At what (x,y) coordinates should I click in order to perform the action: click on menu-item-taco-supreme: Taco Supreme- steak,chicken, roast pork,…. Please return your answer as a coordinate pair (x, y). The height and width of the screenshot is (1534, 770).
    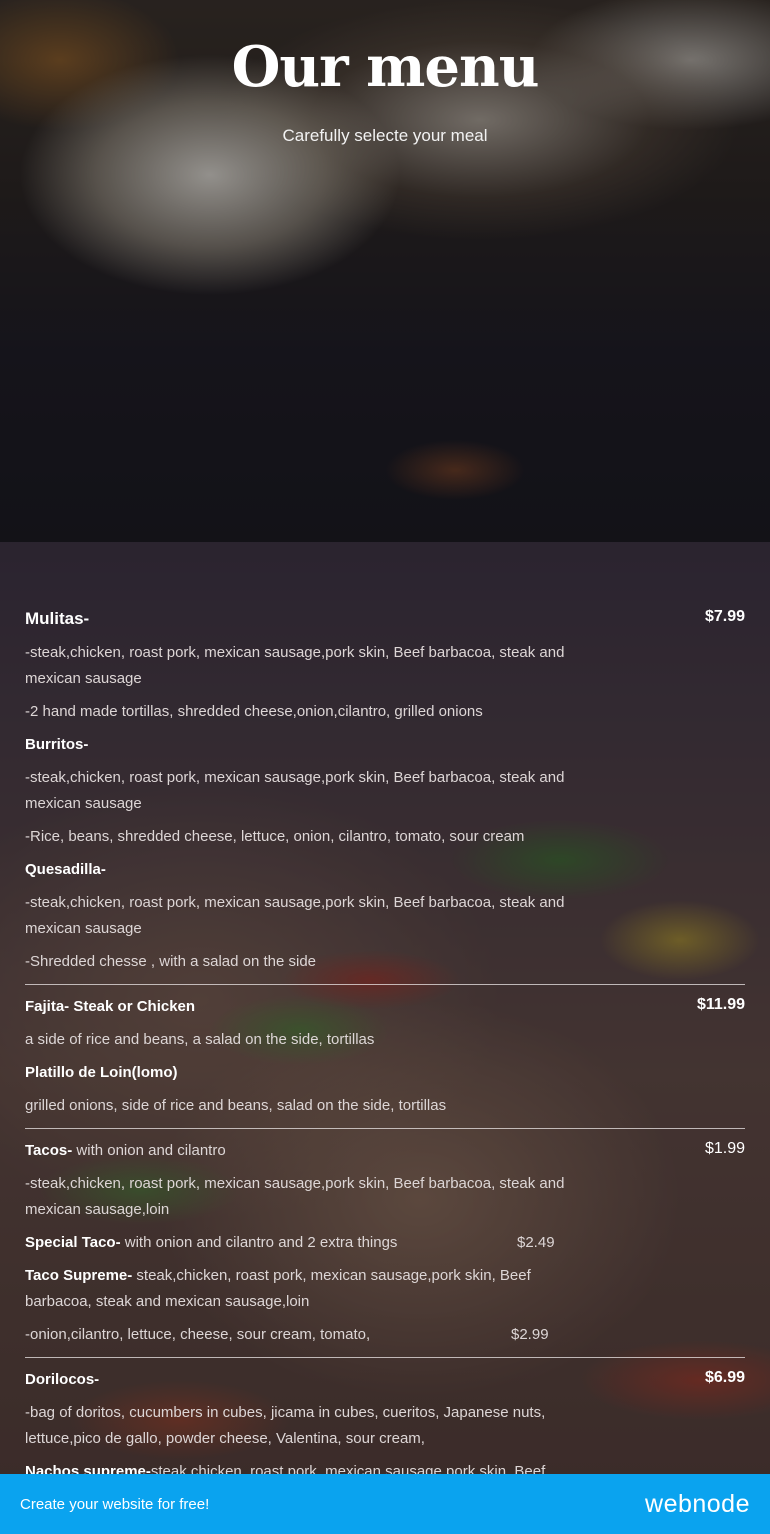
    Looking at the image, I should click on (290, 1289).